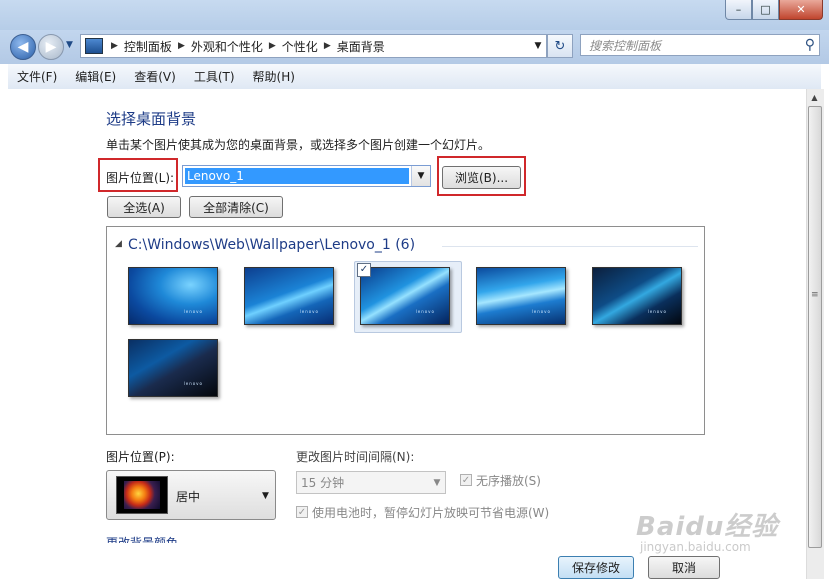 The width and height of the screenshot is (829, 579). What do you see at coordinates (151, 119) in the screenshot?
I see `page-title: 选择桌面背景` at bounding box center [151, 119].